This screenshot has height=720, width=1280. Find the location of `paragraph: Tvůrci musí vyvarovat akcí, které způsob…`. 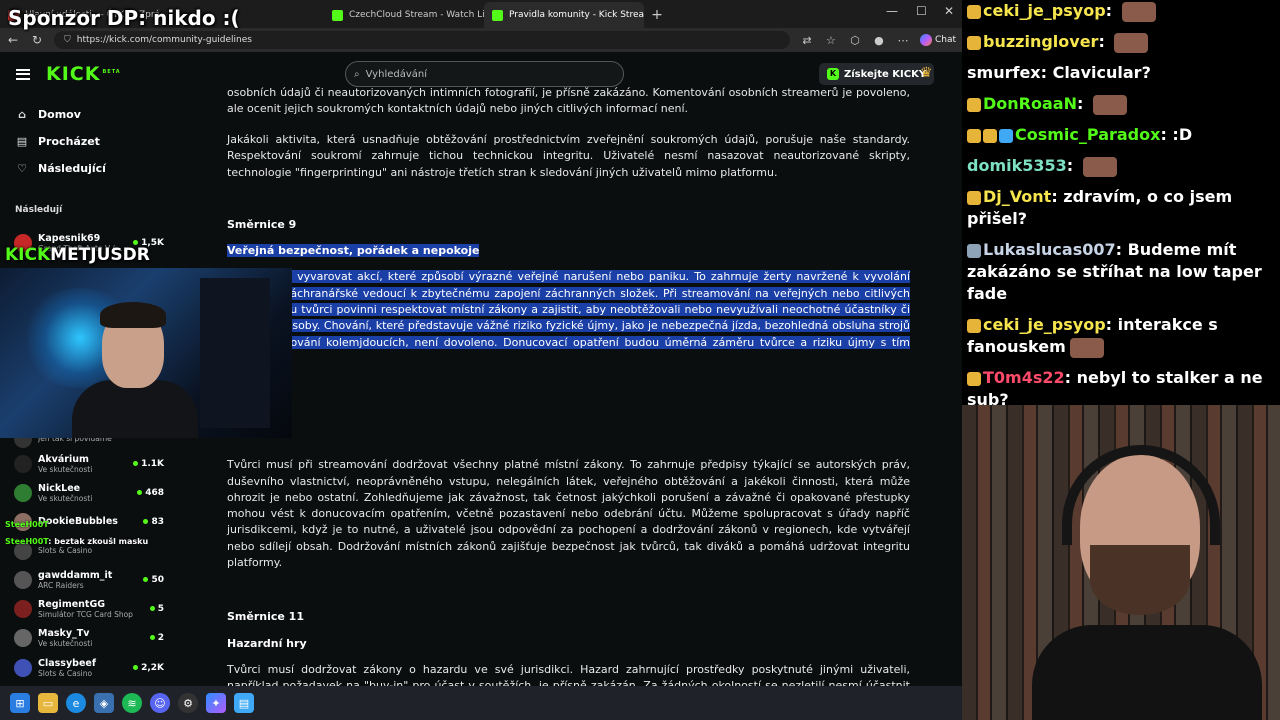

paragraph: Tvůrci musí vyvarovat akcí, které způsob… is located at coordinates (568, 318).